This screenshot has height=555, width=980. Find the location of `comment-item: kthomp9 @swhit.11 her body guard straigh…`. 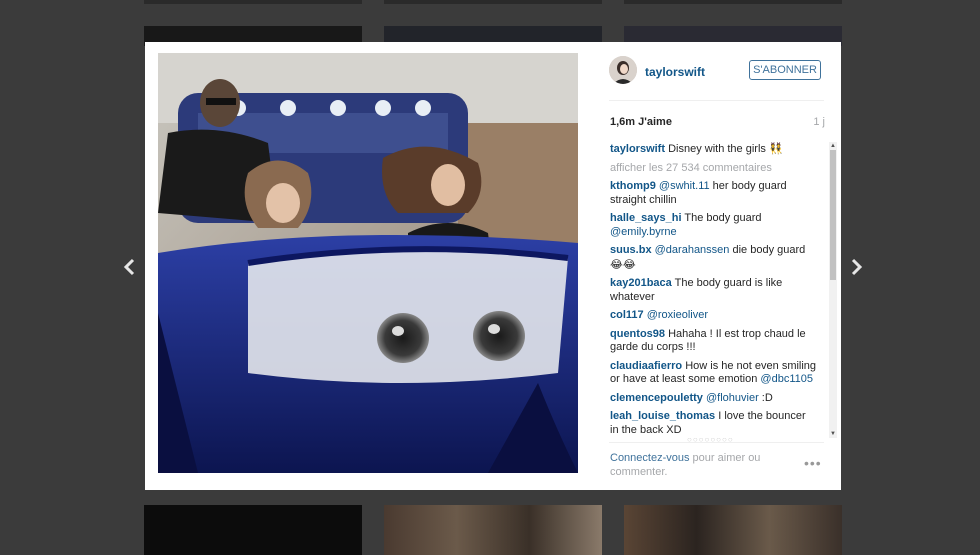

comment-item: kthomp9 @swhit.11 her body guard straigh… is located at coordinates (713, 193).